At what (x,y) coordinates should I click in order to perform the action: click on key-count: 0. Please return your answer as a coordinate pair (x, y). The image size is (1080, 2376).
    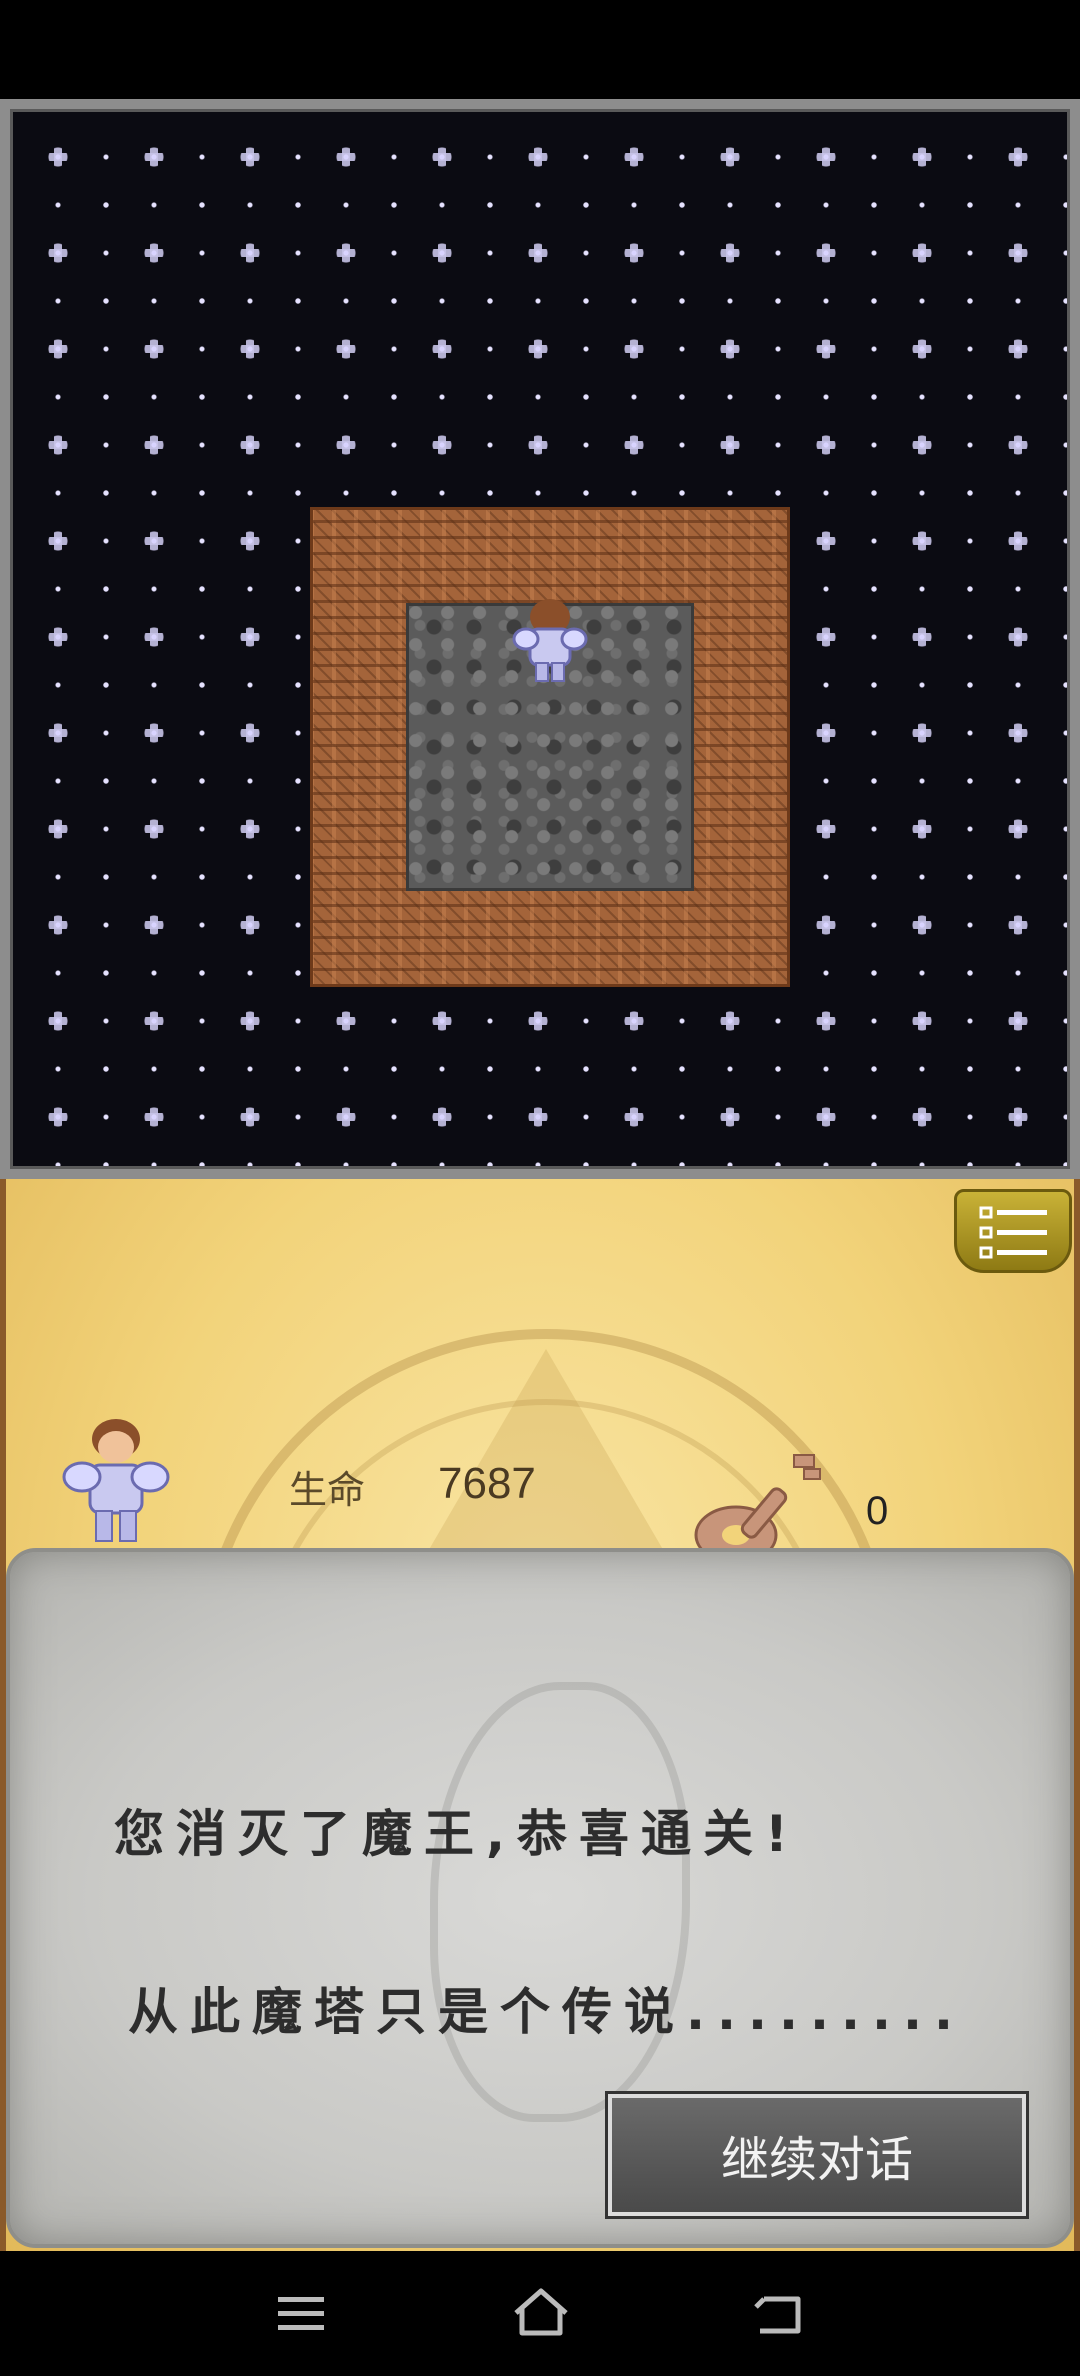
    Looking at the image, I should click on (877, 1511).